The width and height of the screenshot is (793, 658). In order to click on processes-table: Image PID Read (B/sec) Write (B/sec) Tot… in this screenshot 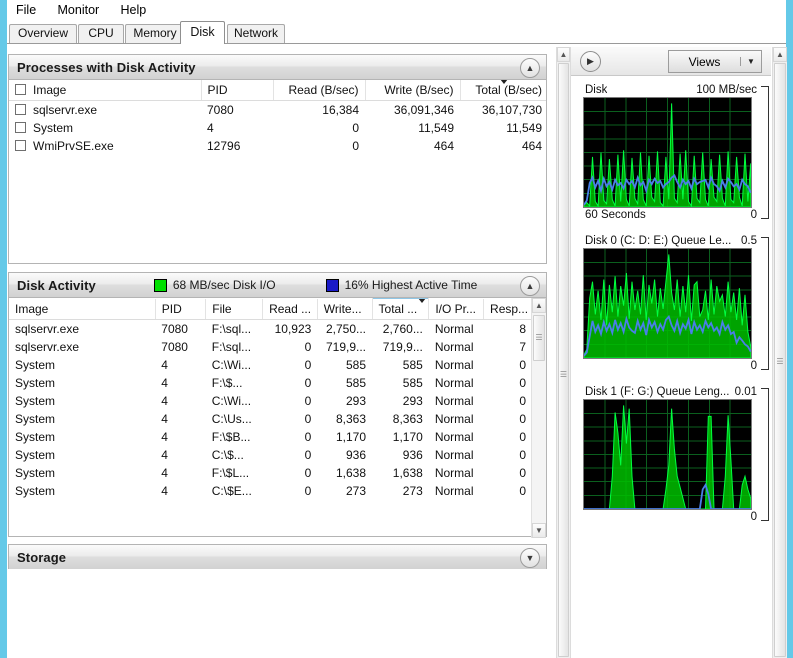, I will do `click(277, 117)`.